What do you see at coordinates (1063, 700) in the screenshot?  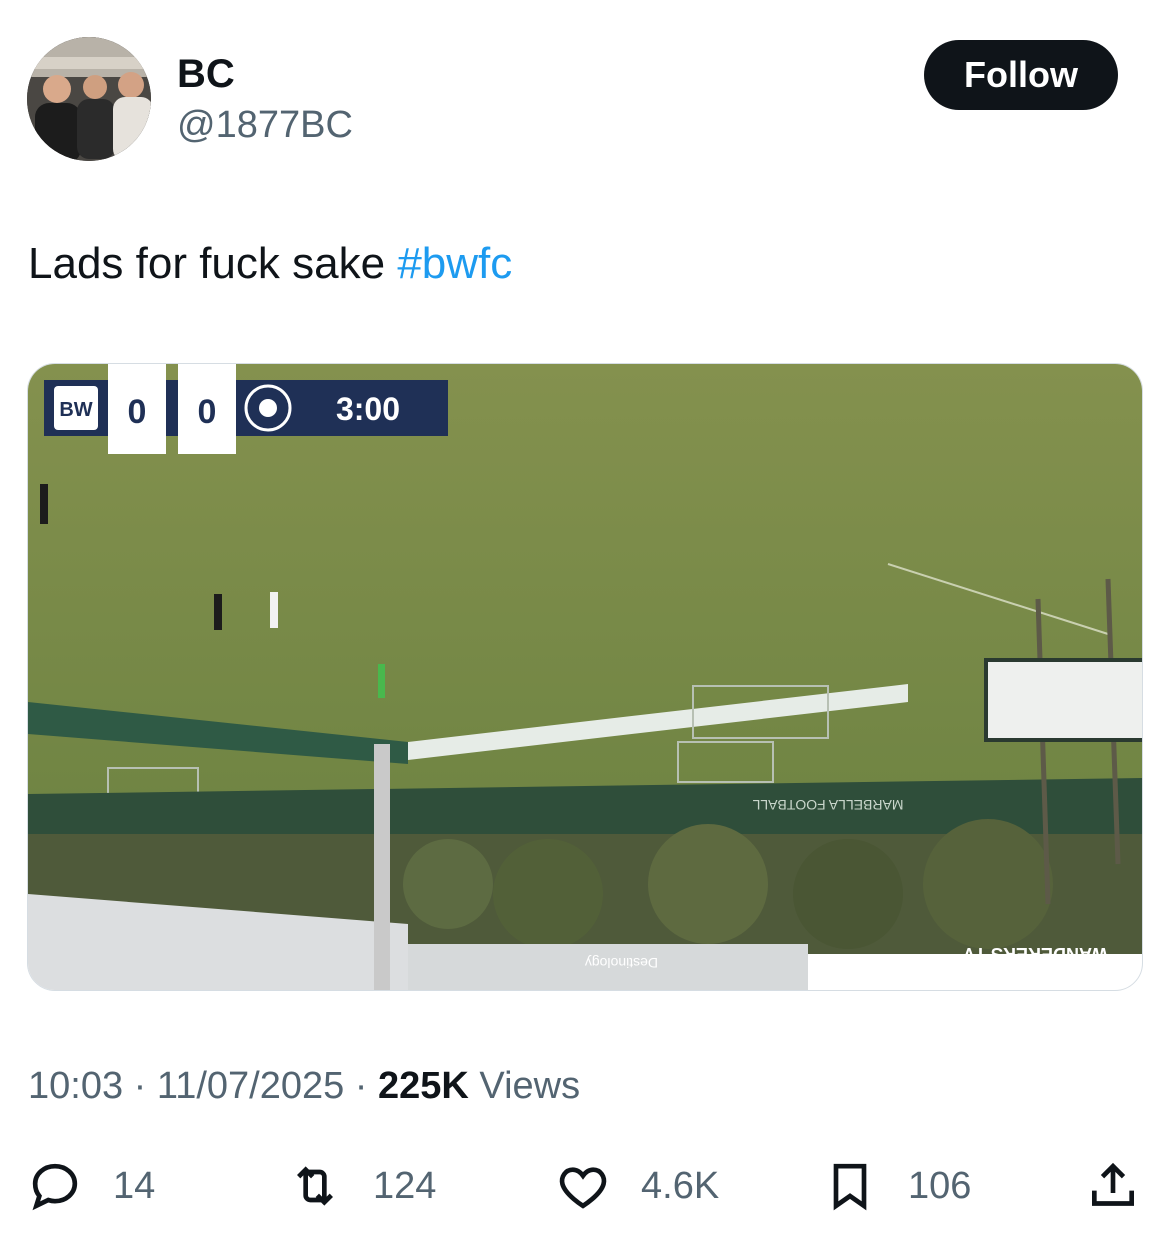 I see `stand` at bounding box center [1063, 700].